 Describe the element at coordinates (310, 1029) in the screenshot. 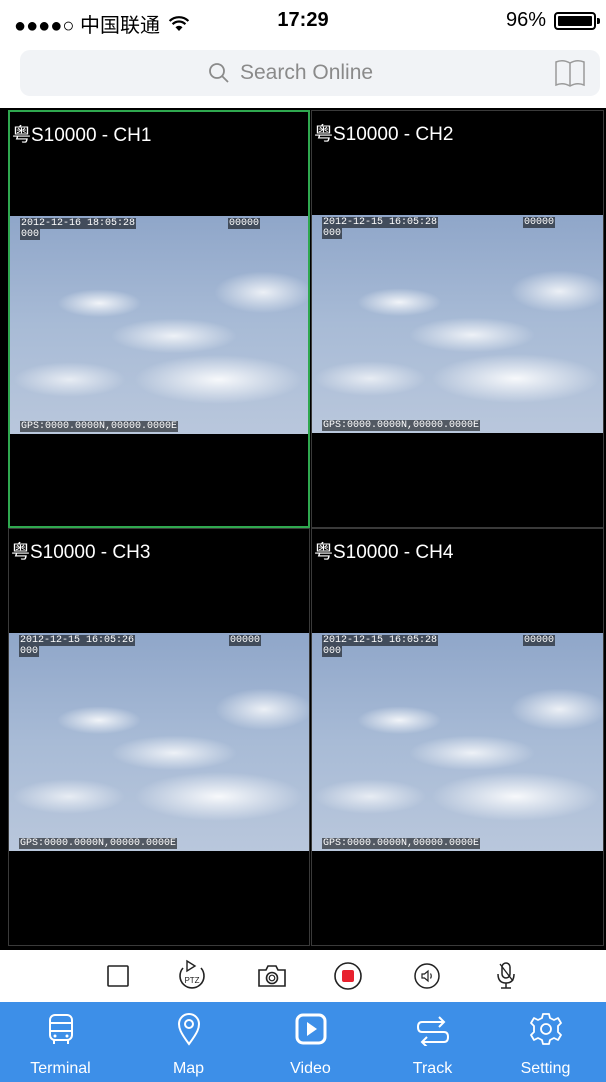

I see `video-play-icon` at that location.